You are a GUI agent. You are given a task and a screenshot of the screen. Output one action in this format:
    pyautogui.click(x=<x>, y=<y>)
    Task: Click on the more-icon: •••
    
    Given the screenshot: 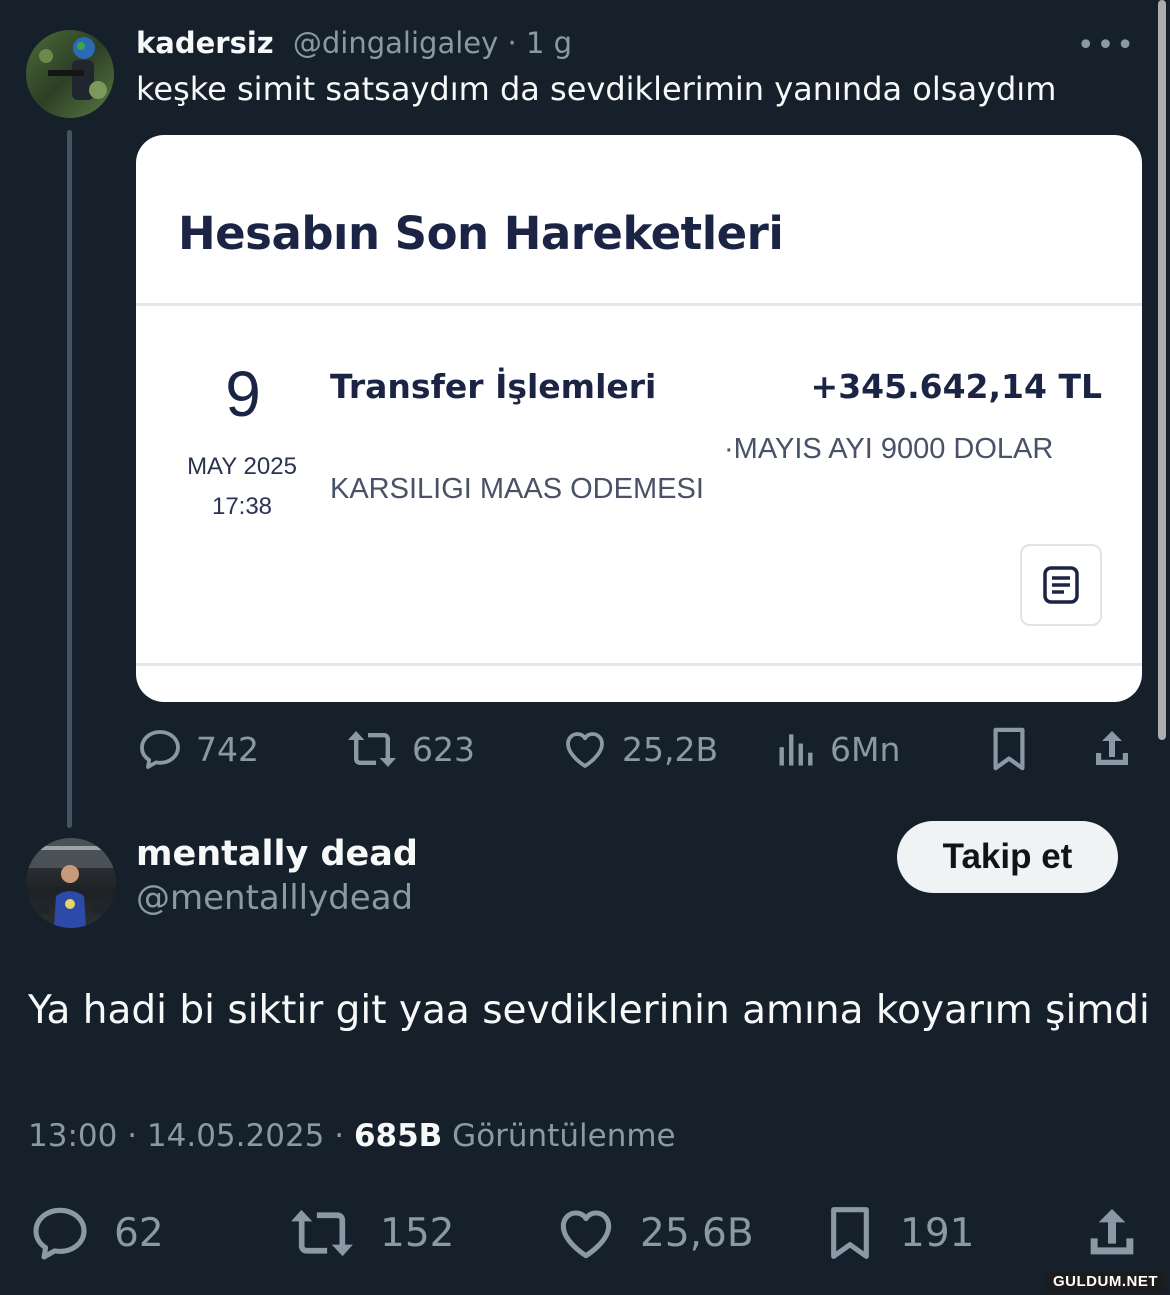 What is the action you would take?
    pyautogui.click(x=1106, y=45)
    